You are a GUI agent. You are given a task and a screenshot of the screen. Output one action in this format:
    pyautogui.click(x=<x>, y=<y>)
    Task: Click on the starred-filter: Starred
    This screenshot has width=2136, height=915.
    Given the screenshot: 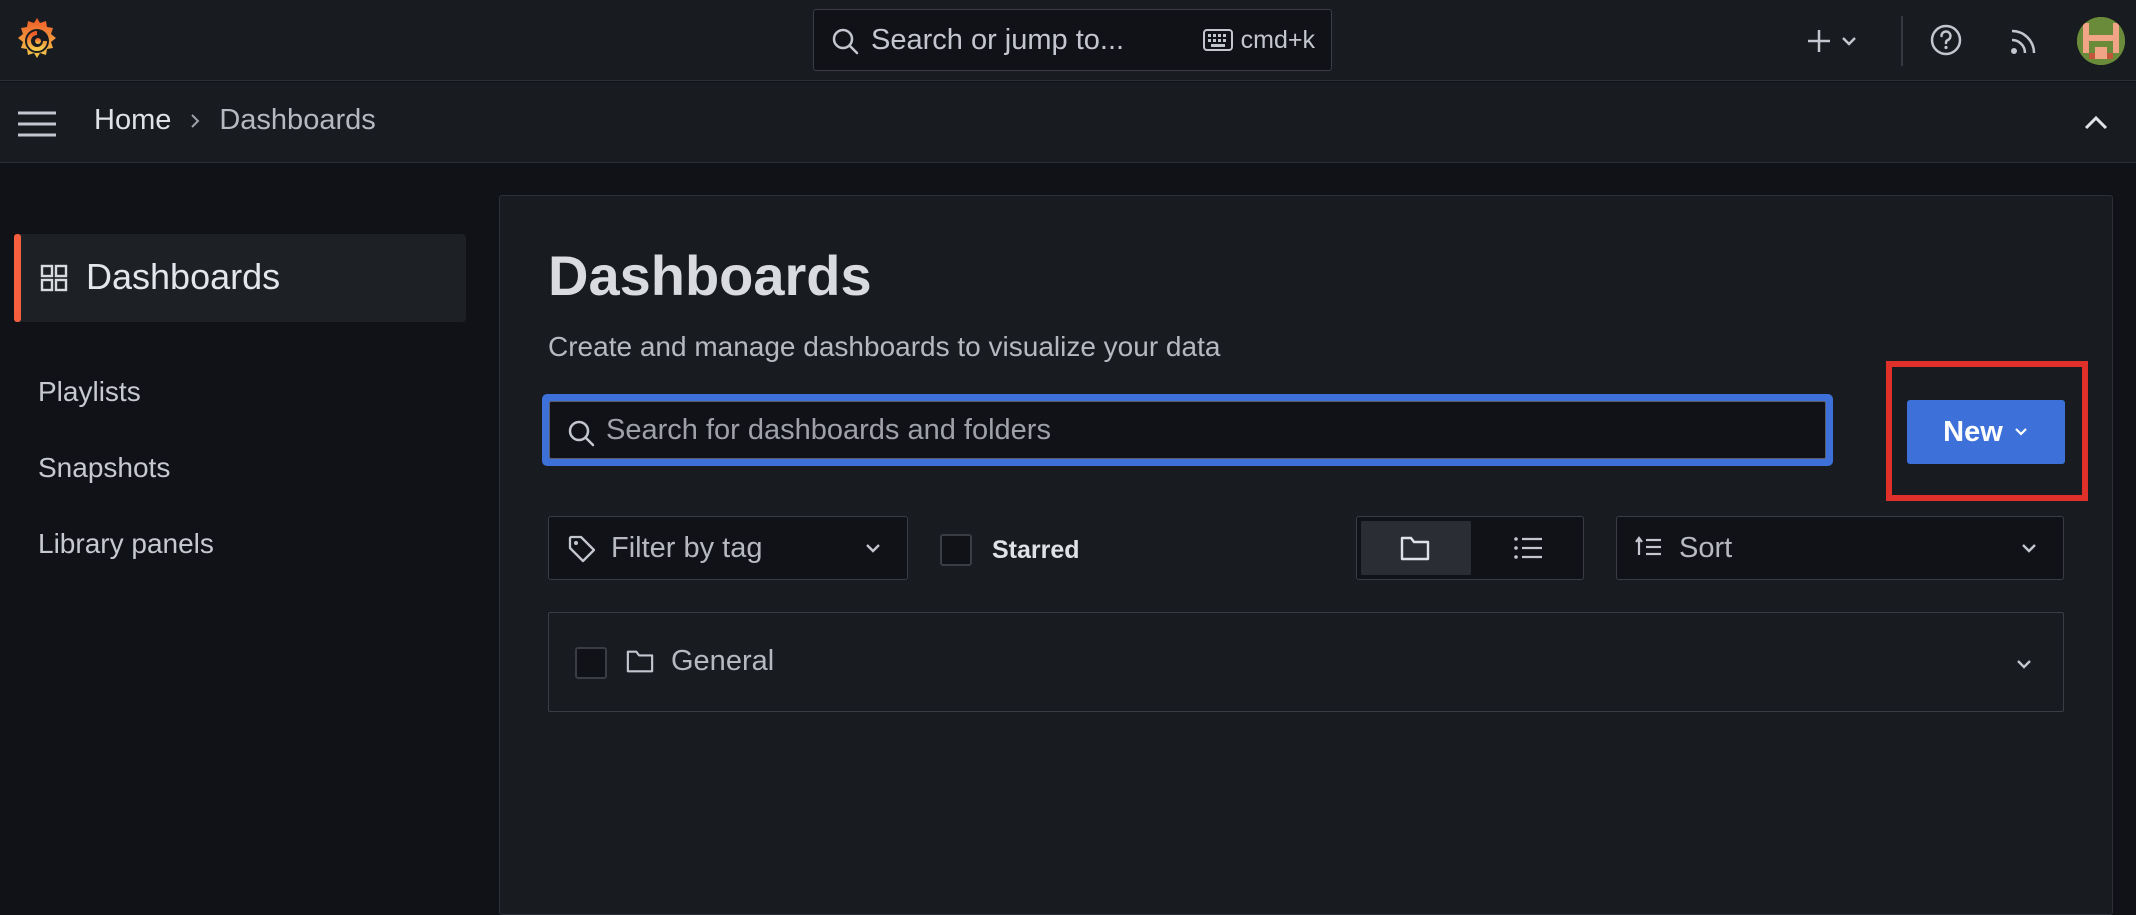 What is the action you would take?
    pyautogui.click(x=1010, y=550)
    